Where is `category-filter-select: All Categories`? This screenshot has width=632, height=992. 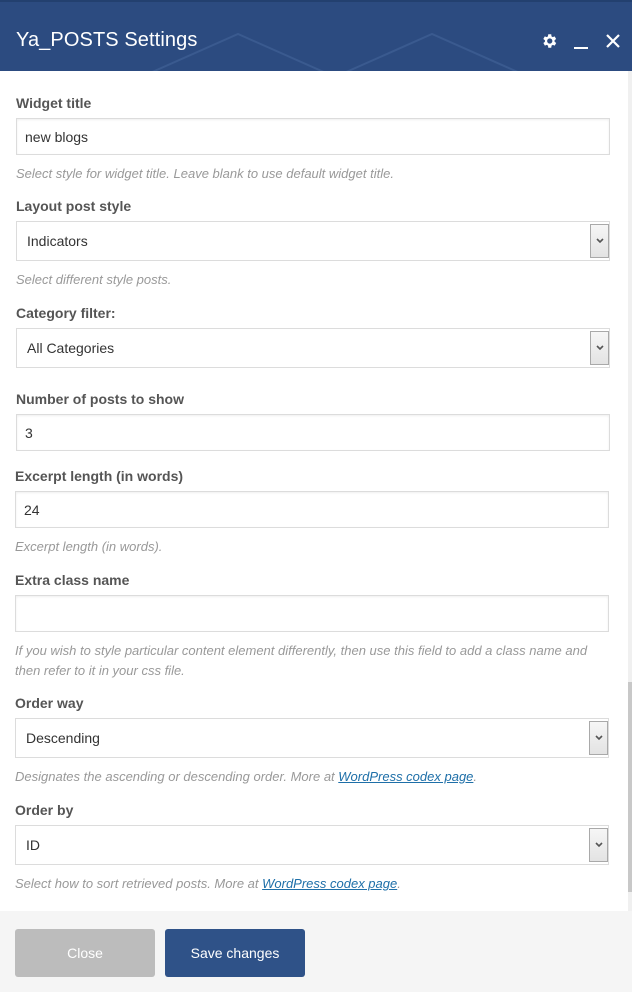
category-filter-select: All Categories is located at coordinates (313, 348).